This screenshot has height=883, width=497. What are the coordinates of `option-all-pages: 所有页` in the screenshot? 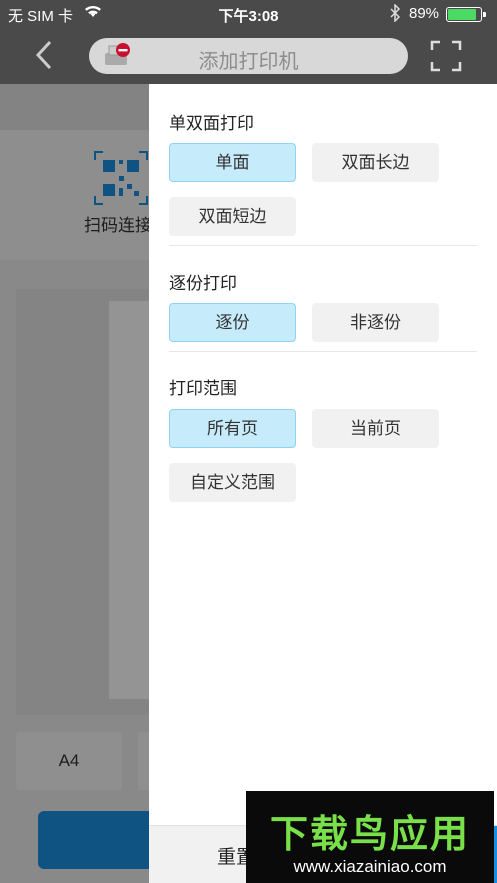 It's located at (232, 428).